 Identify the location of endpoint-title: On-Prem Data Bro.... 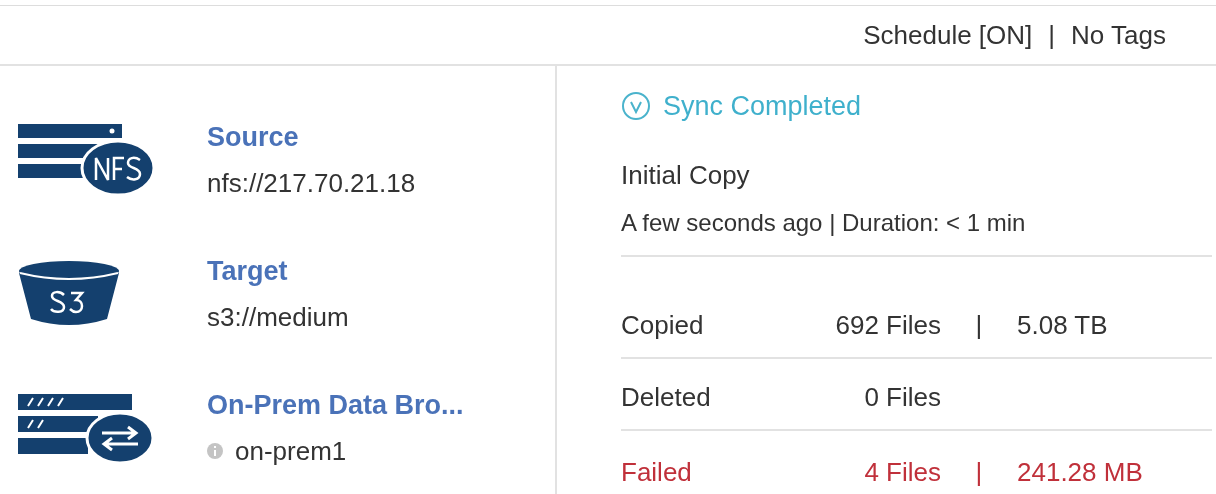
(335, 405).